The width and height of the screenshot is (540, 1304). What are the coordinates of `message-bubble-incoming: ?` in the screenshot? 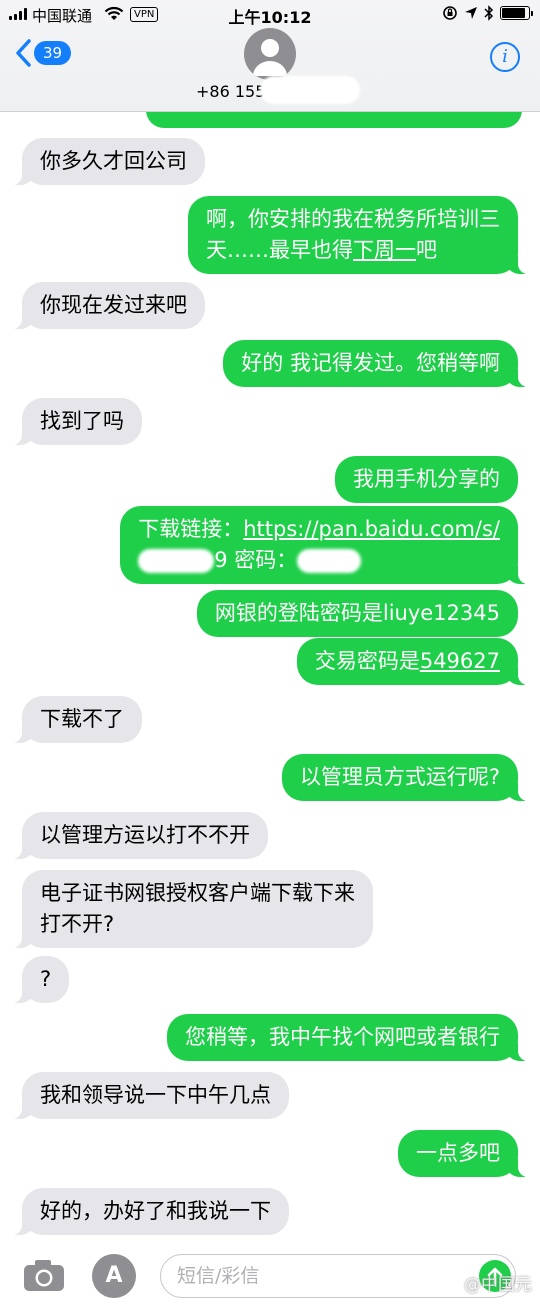 It's located at (40, 979).